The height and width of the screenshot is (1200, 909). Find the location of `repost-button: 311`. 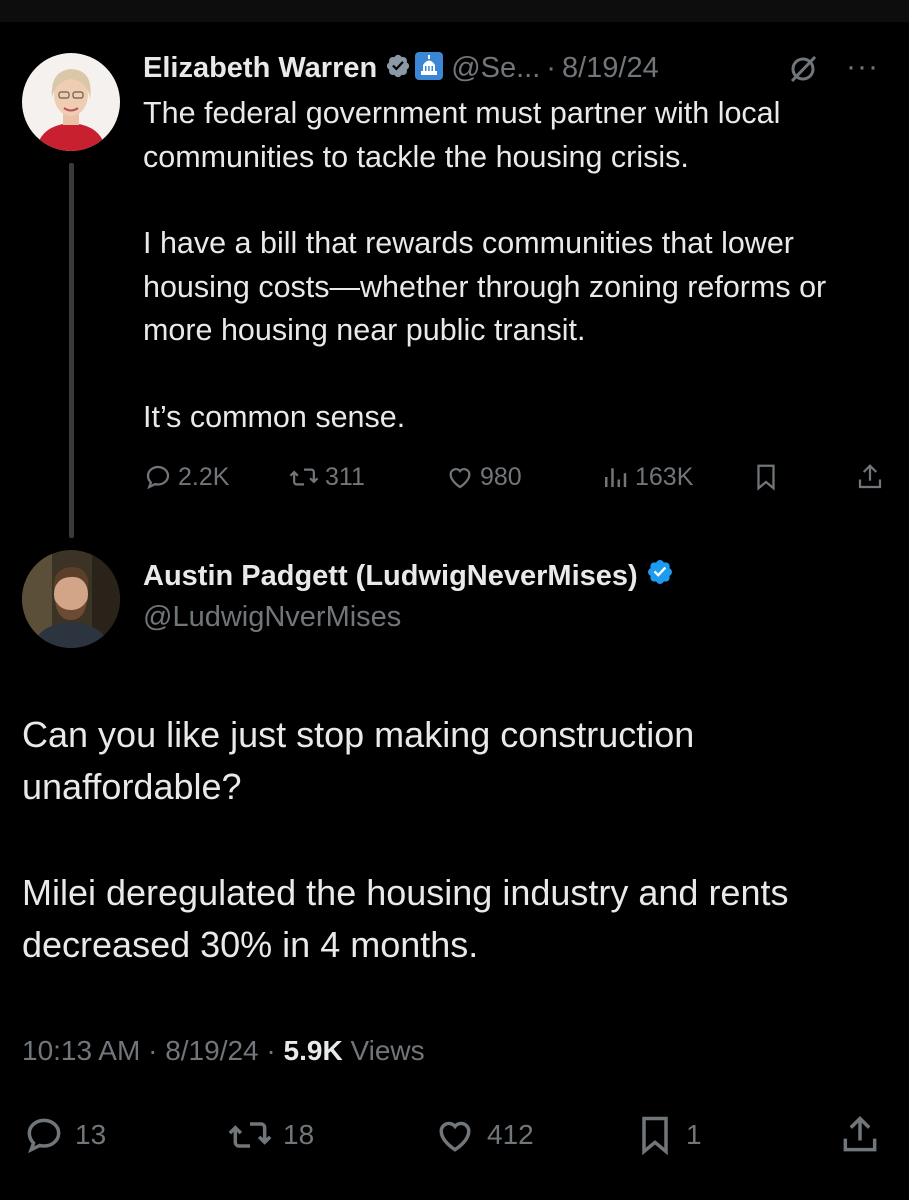

repost-button: 311 is located at coordinates (326, 477).